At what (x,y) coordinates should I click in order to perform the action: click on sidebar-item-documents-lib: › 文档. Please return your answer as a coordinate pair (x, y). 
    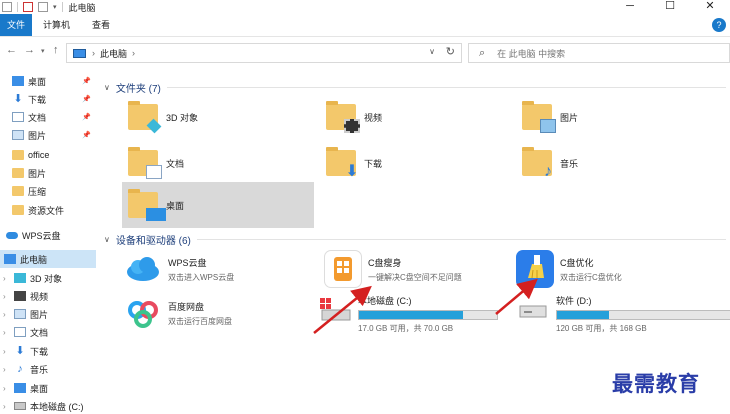
    Looking at the image, I should click on (48, 332).